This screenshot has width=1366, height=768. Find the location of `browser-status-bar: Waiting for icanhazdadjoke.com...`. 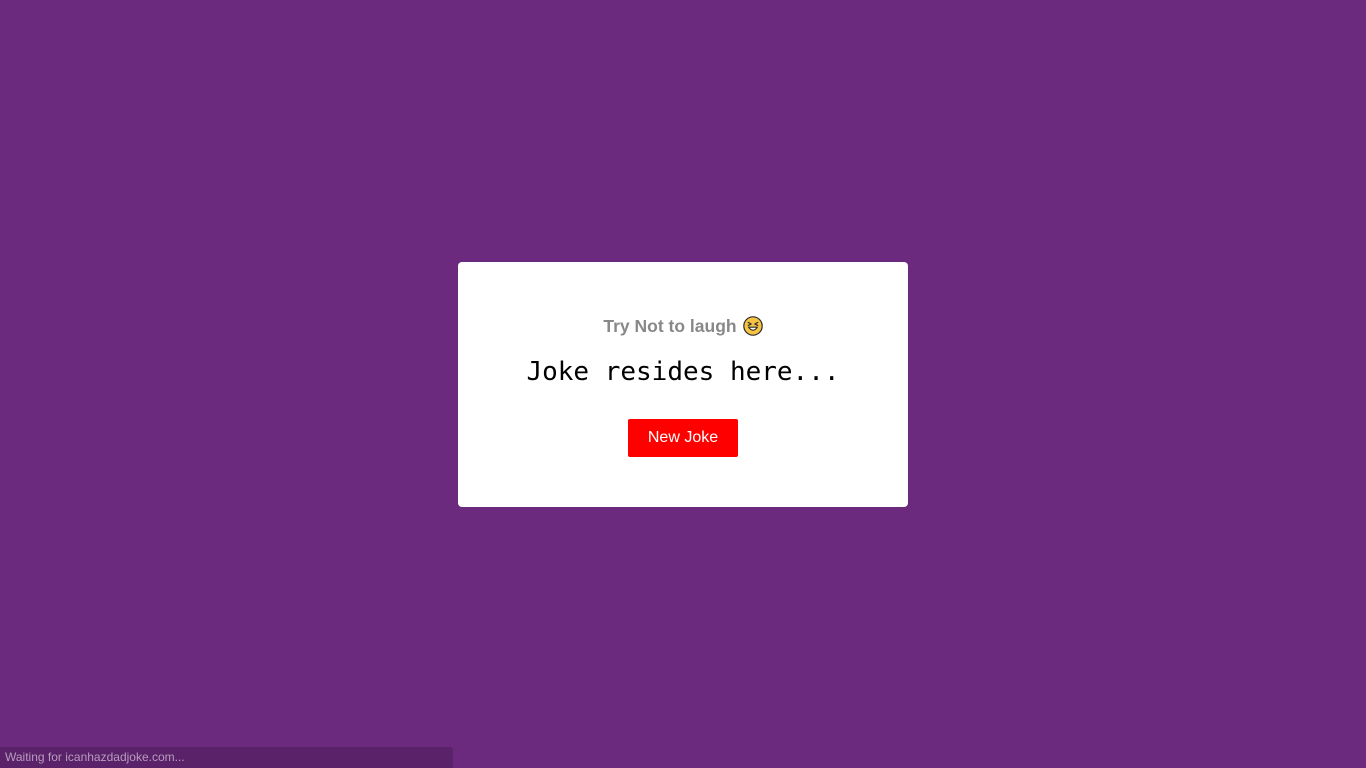

browser-status-bar: Waiting for icanhazdadjoke.com... is located at coordinates (226, 757).